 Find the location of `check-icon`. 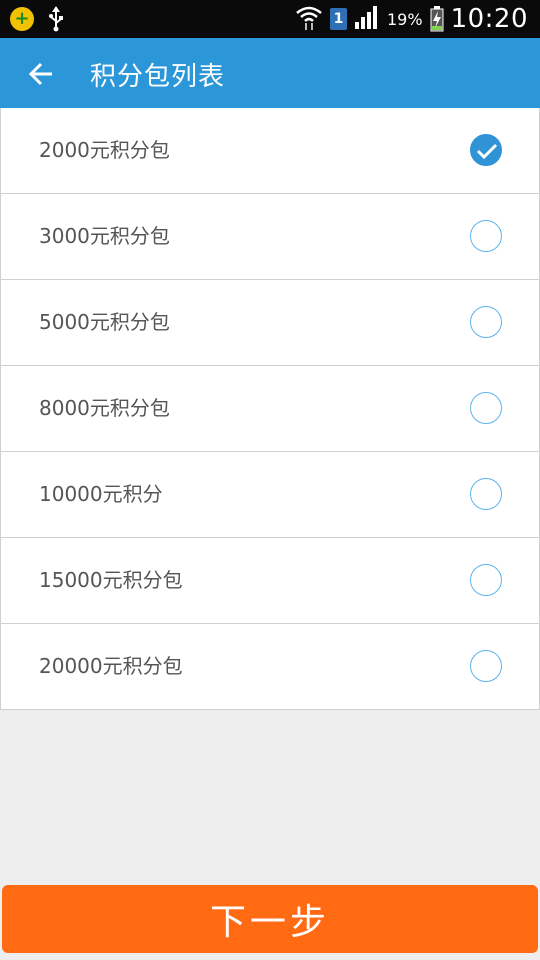

check-icon is located at coordinates (487, 151).